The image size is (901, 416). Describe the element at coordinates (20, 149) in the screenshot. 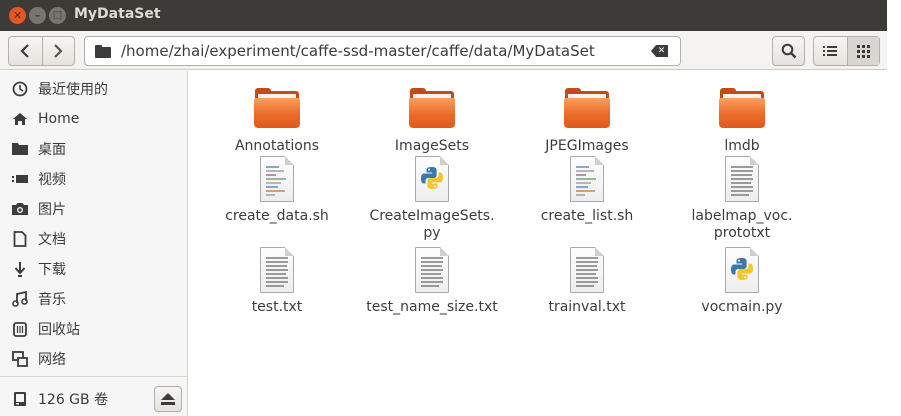

I see `desktop-folder-icon` at that location.